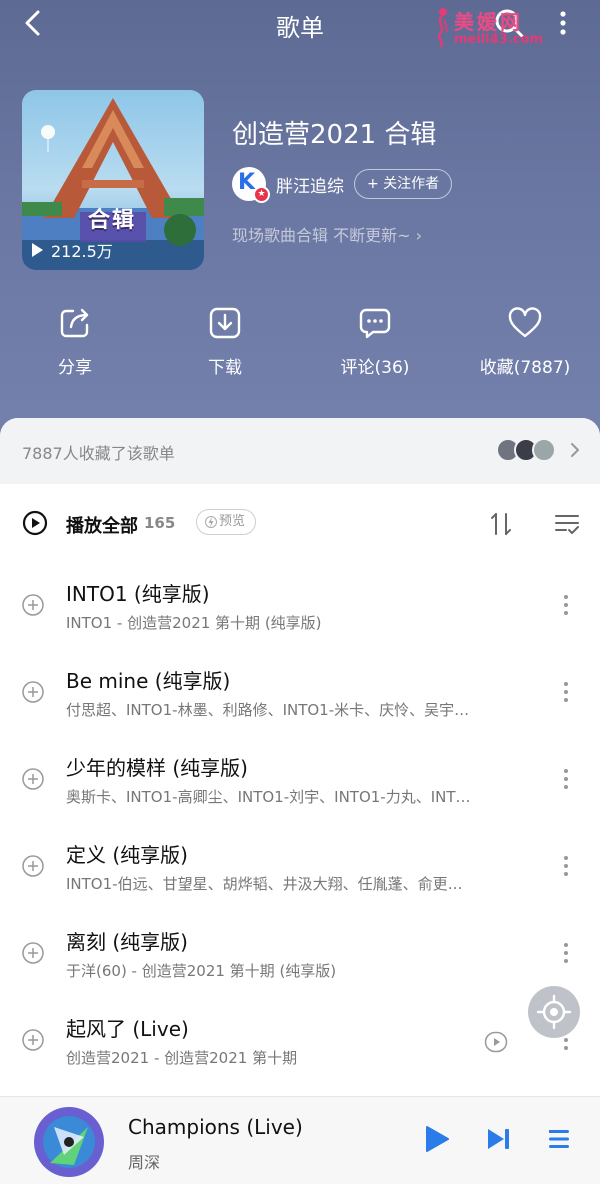  Describe the element at coordinates (144, 1162) in the screenshot. I see `now-playing-artist: 周深` at that location.